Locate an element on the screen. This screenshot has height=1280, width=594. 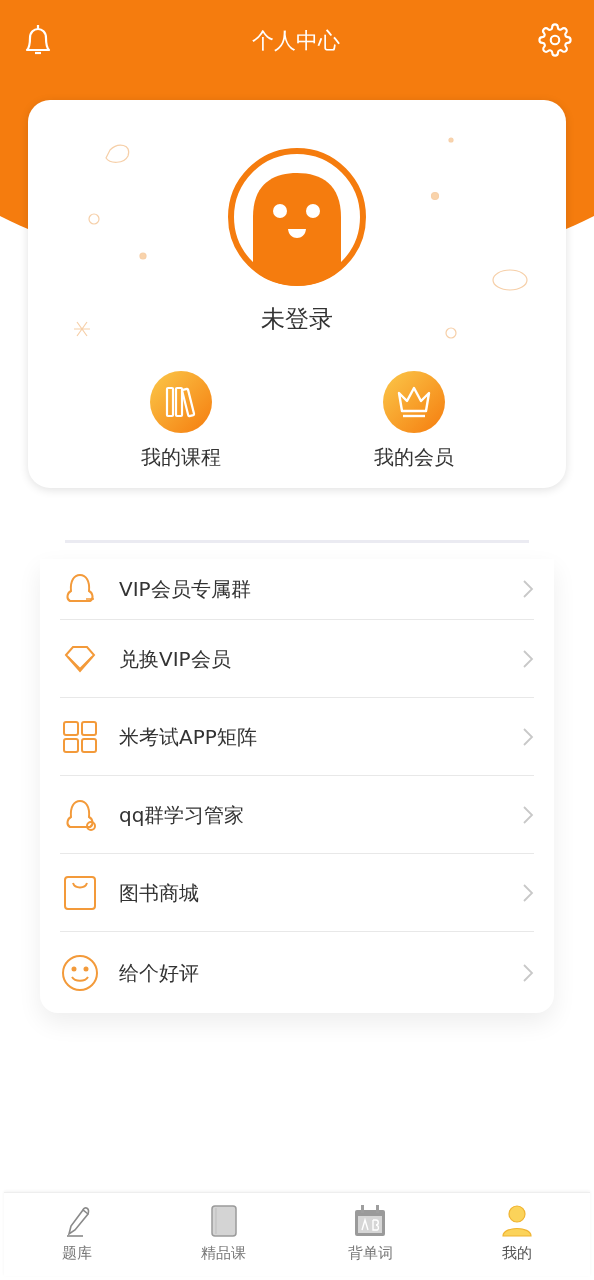
page-title: 个人中心 is located at coordinates (296, 40).